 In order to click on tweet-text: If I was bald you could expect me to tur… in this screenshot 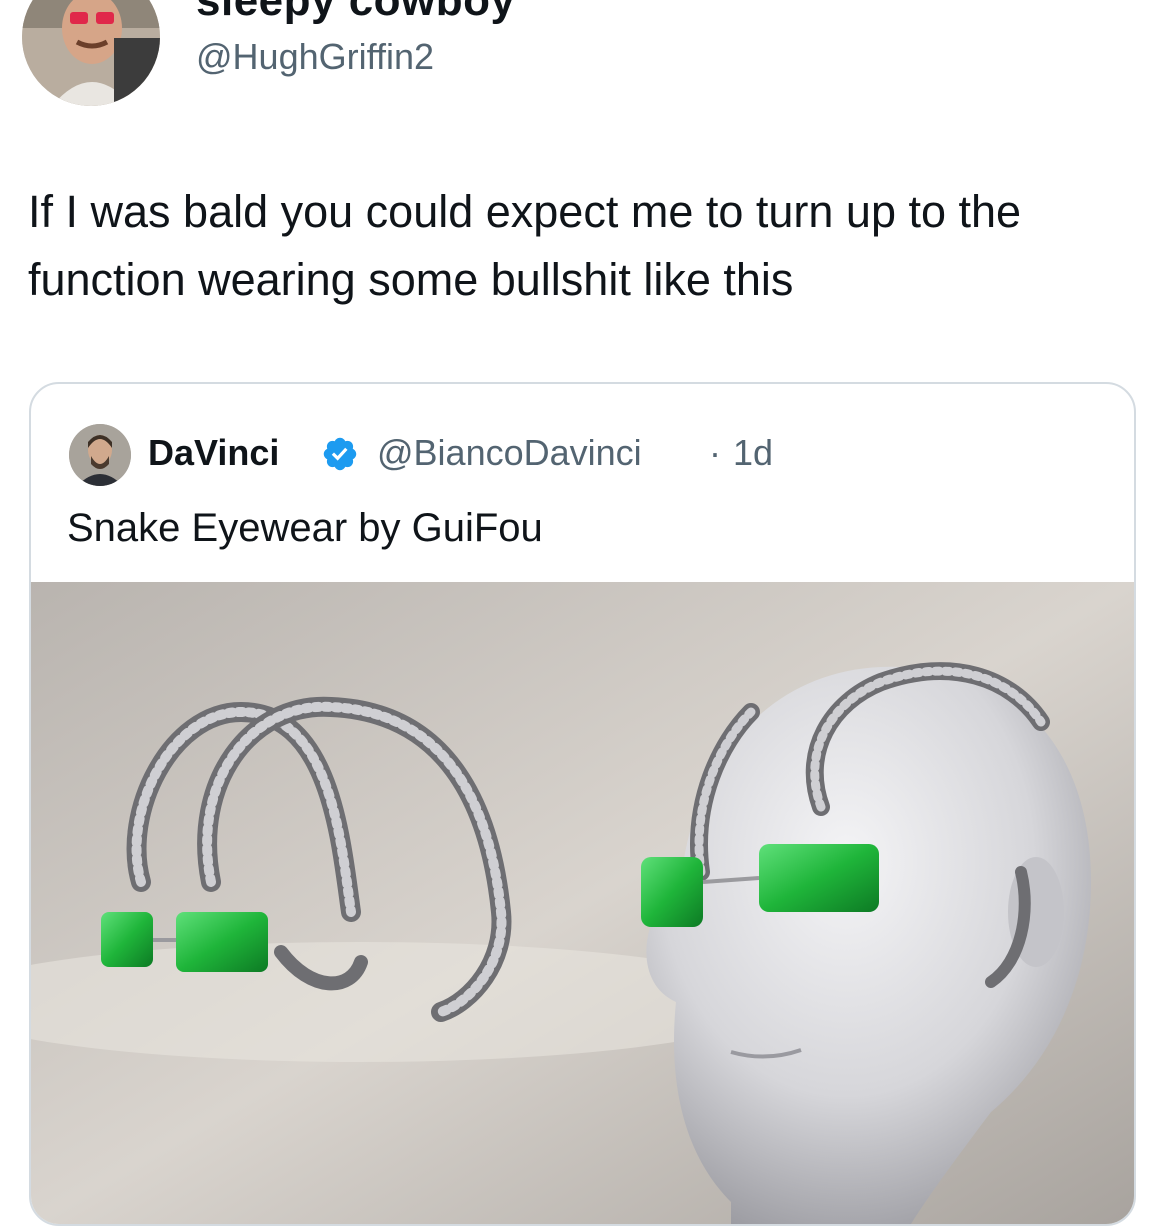, I will do `click(525, 245)`.